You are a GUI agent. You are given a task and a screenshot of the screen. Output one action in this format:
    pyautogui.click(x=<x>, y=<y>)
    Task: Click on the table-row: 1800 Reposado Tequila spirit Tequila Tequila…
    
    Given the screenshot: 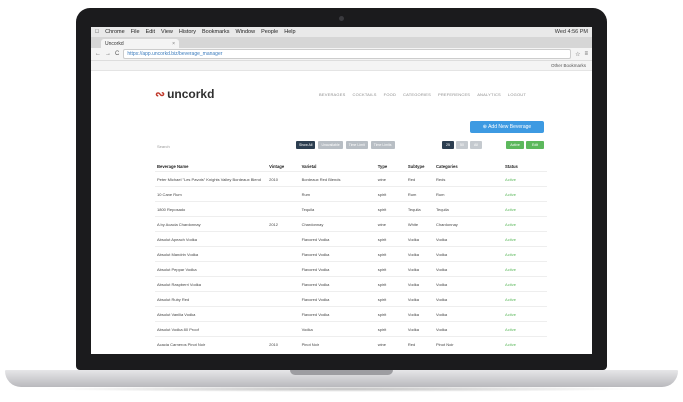 What is the action you would take?
    pyautogui.click(x=351, y=209)
    